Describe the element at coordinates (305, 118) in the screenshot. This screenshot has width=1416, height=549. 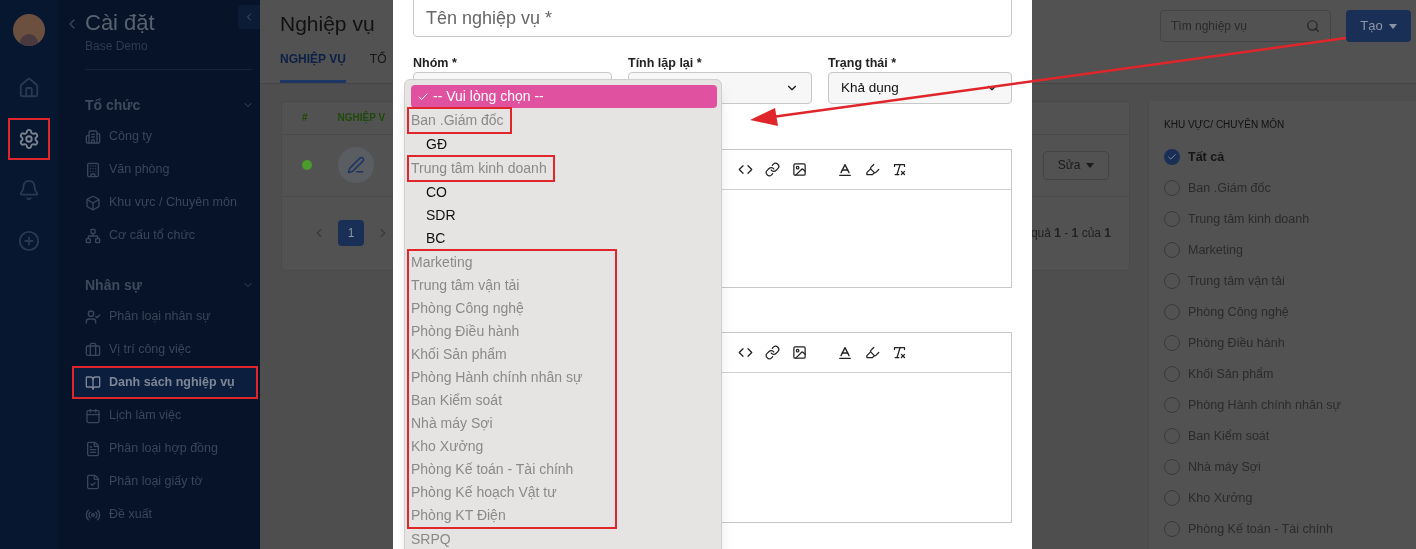
I see `column-header: #` at that location.